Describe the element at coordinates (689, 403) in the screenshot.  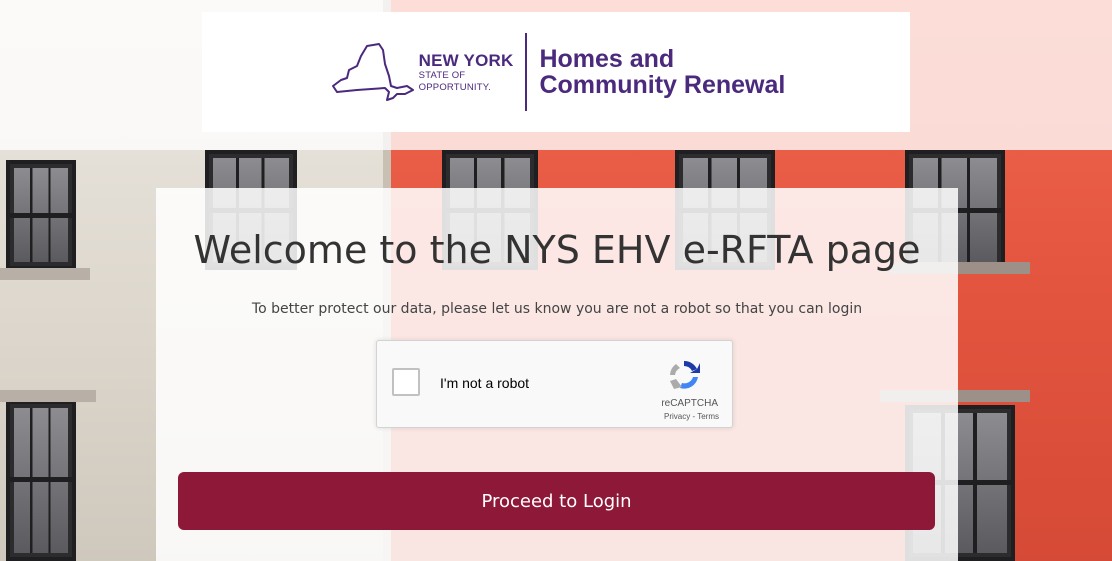
I see `recaptcha-brand: reCAPTCHA` at that location.